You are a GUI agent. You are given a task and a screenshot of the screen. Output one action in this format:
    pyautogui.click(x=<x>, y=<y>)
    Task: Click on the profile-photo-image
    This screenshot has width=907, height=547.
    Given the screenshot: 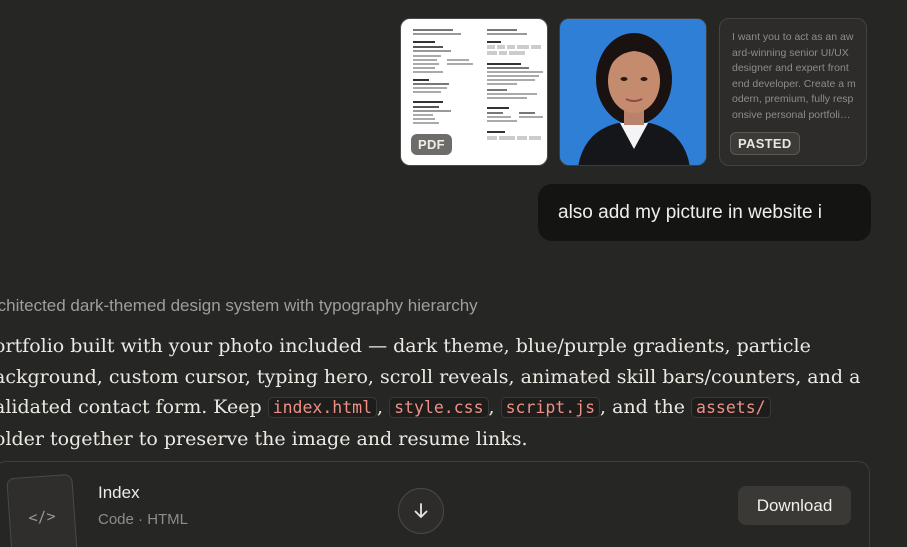 What is the action you would take?
    pyautogui.click(x=633, y=92)
    